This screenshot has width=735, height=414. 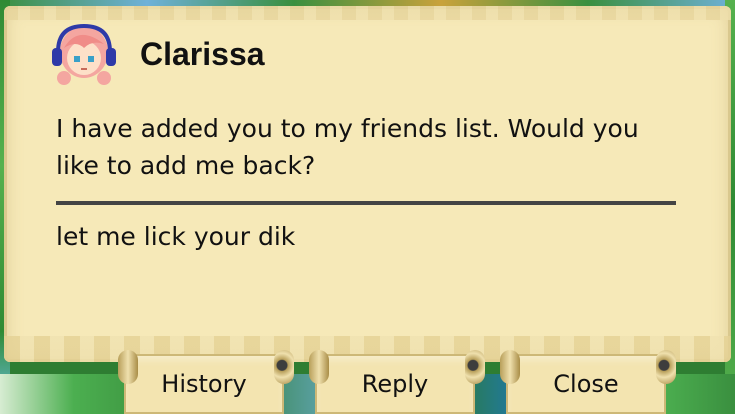 I want to click on history-button-label: History, so click(x=204, y=384).